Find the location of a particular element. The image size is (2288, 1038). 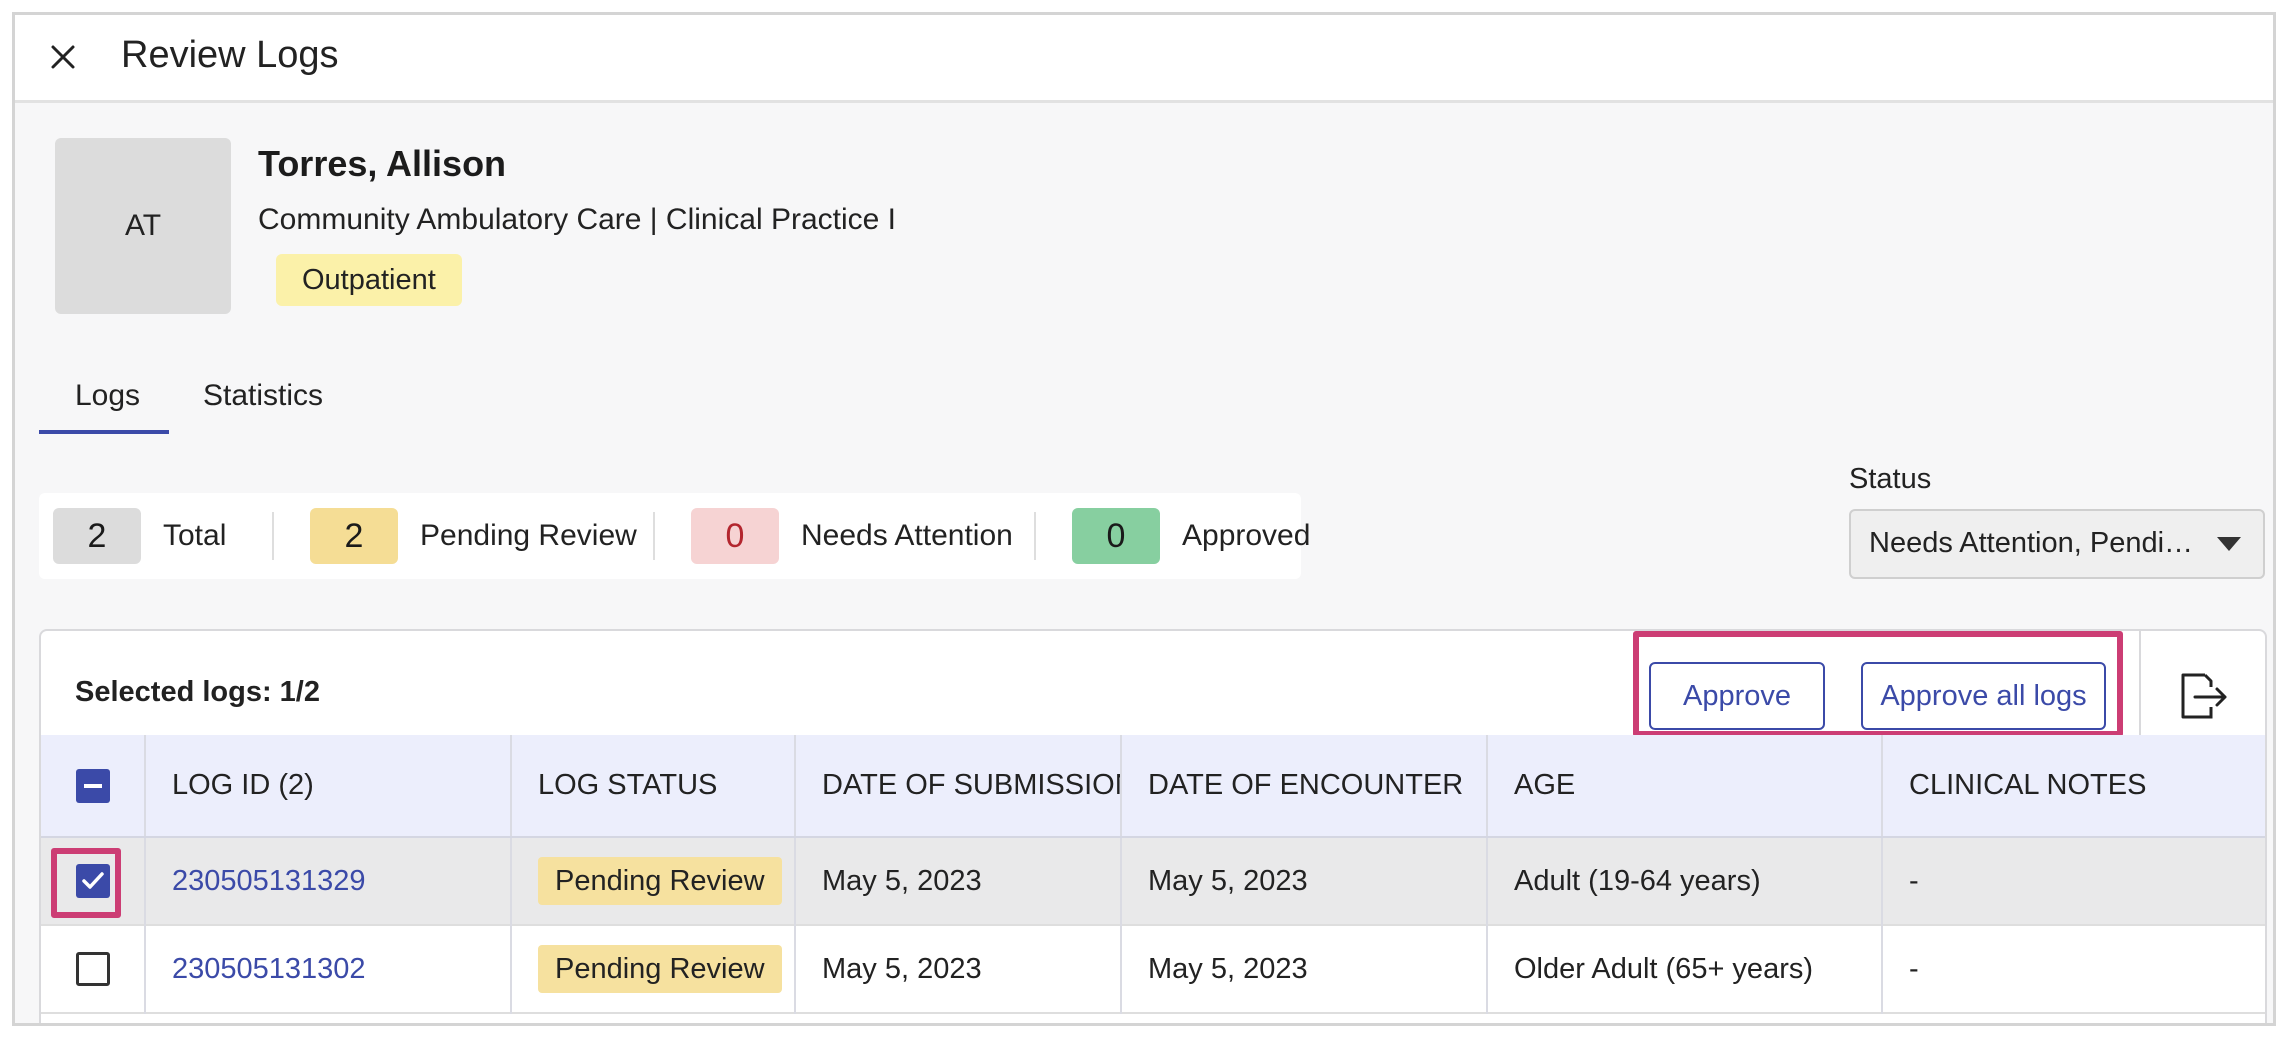

status-filter-label: Status is located at coordinates (1890, 479).